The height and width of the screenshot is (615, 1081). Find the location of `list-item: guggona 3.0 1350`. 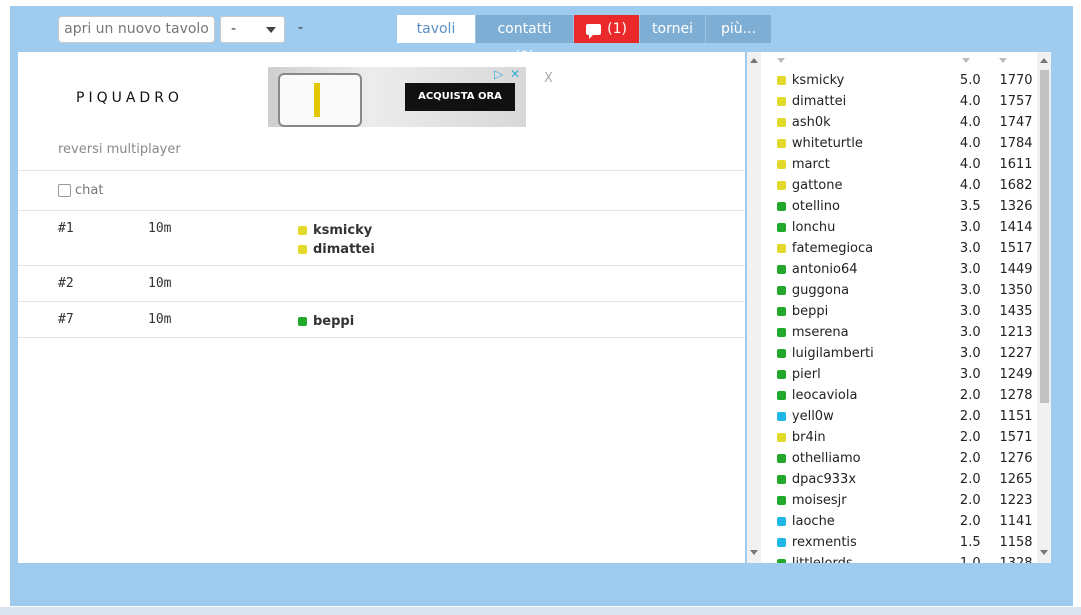

list-item: guggona 3.0 1350 is located at coordinates (908, 290).